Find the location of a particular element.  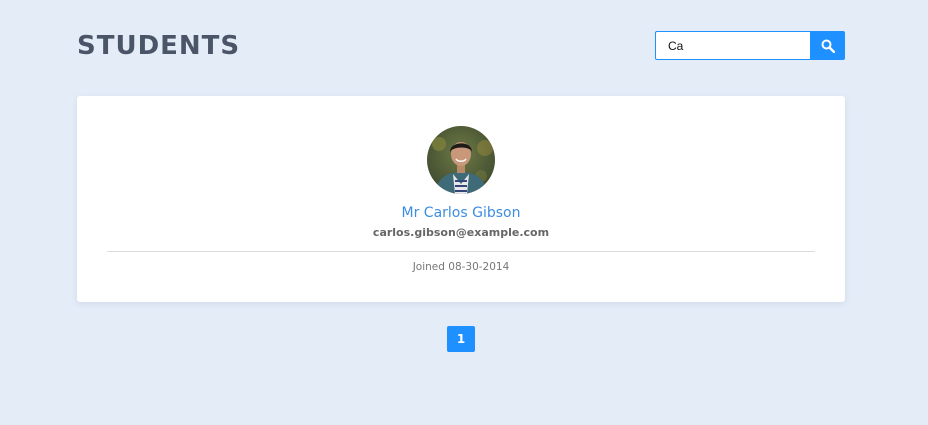

page-button-1: 1 is located at coordinates (461, 339).